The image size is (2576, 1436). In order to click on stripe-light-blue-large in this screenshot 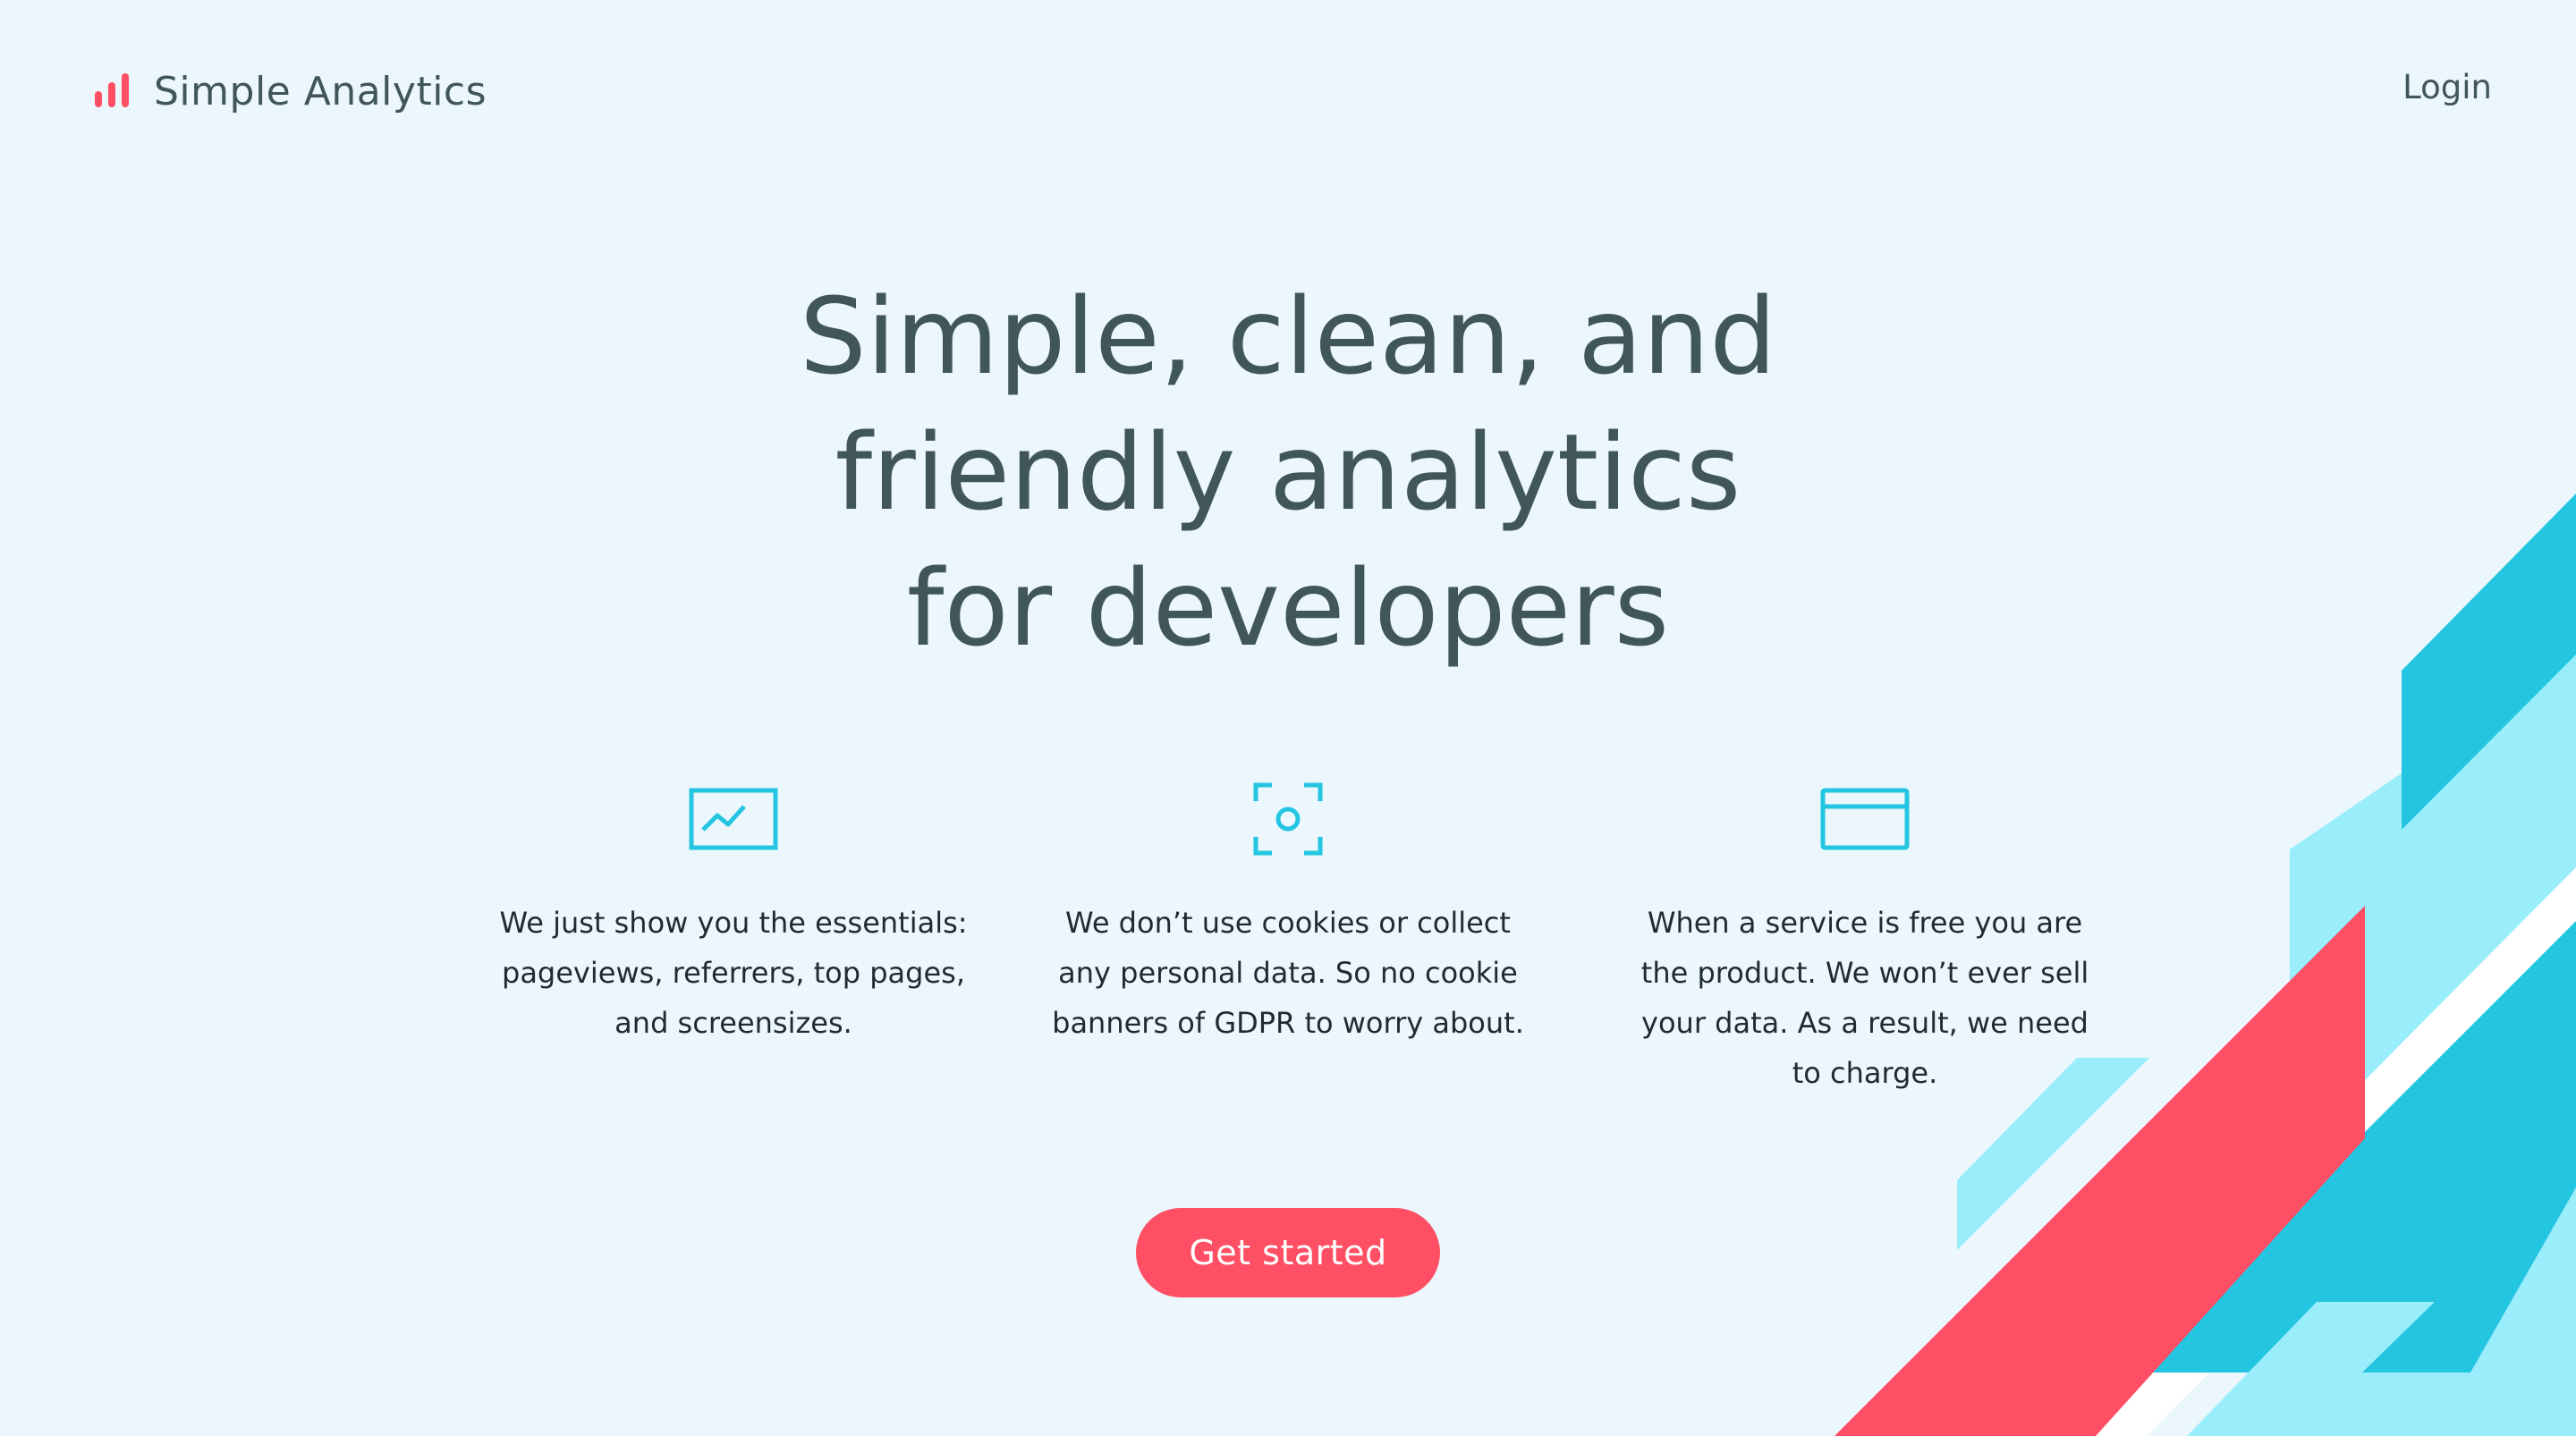, I will do `click(2379, 950)`.